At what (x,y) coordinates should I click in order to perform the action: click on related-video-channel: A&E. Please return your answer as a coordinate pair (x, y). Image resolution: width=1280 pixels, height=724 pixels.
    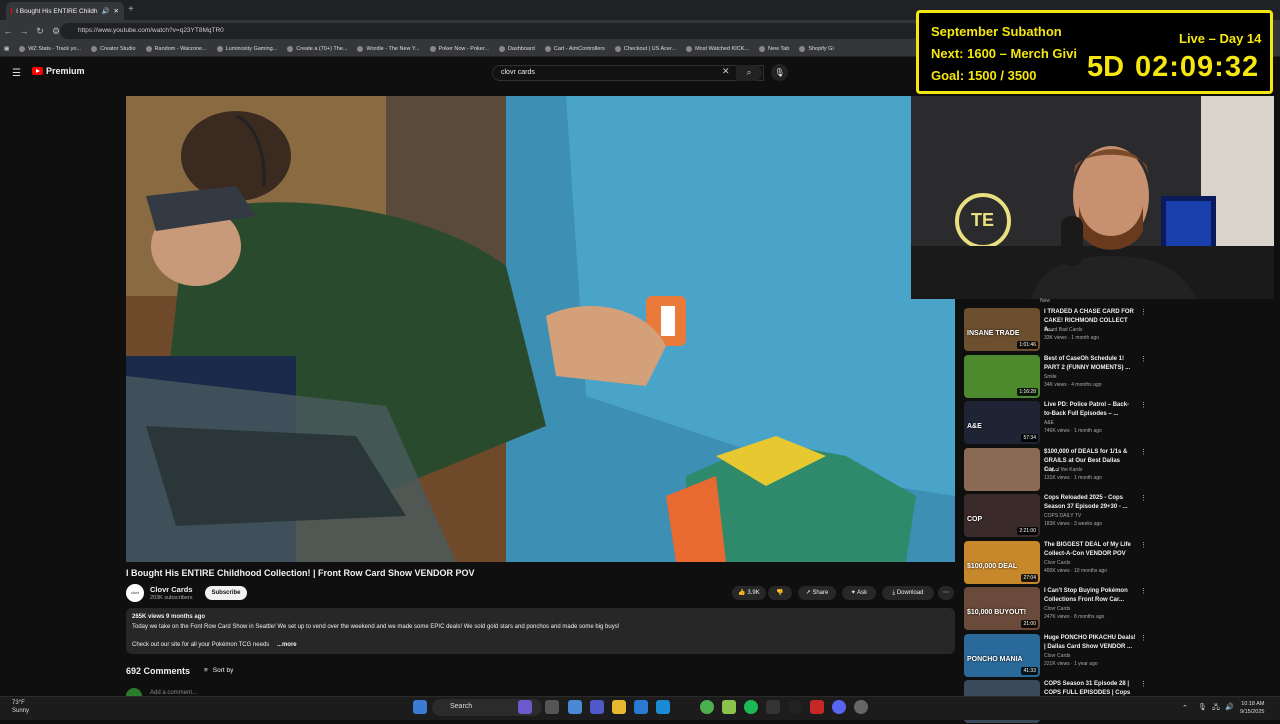
    Looking at the image, I should click on (1049, 423).